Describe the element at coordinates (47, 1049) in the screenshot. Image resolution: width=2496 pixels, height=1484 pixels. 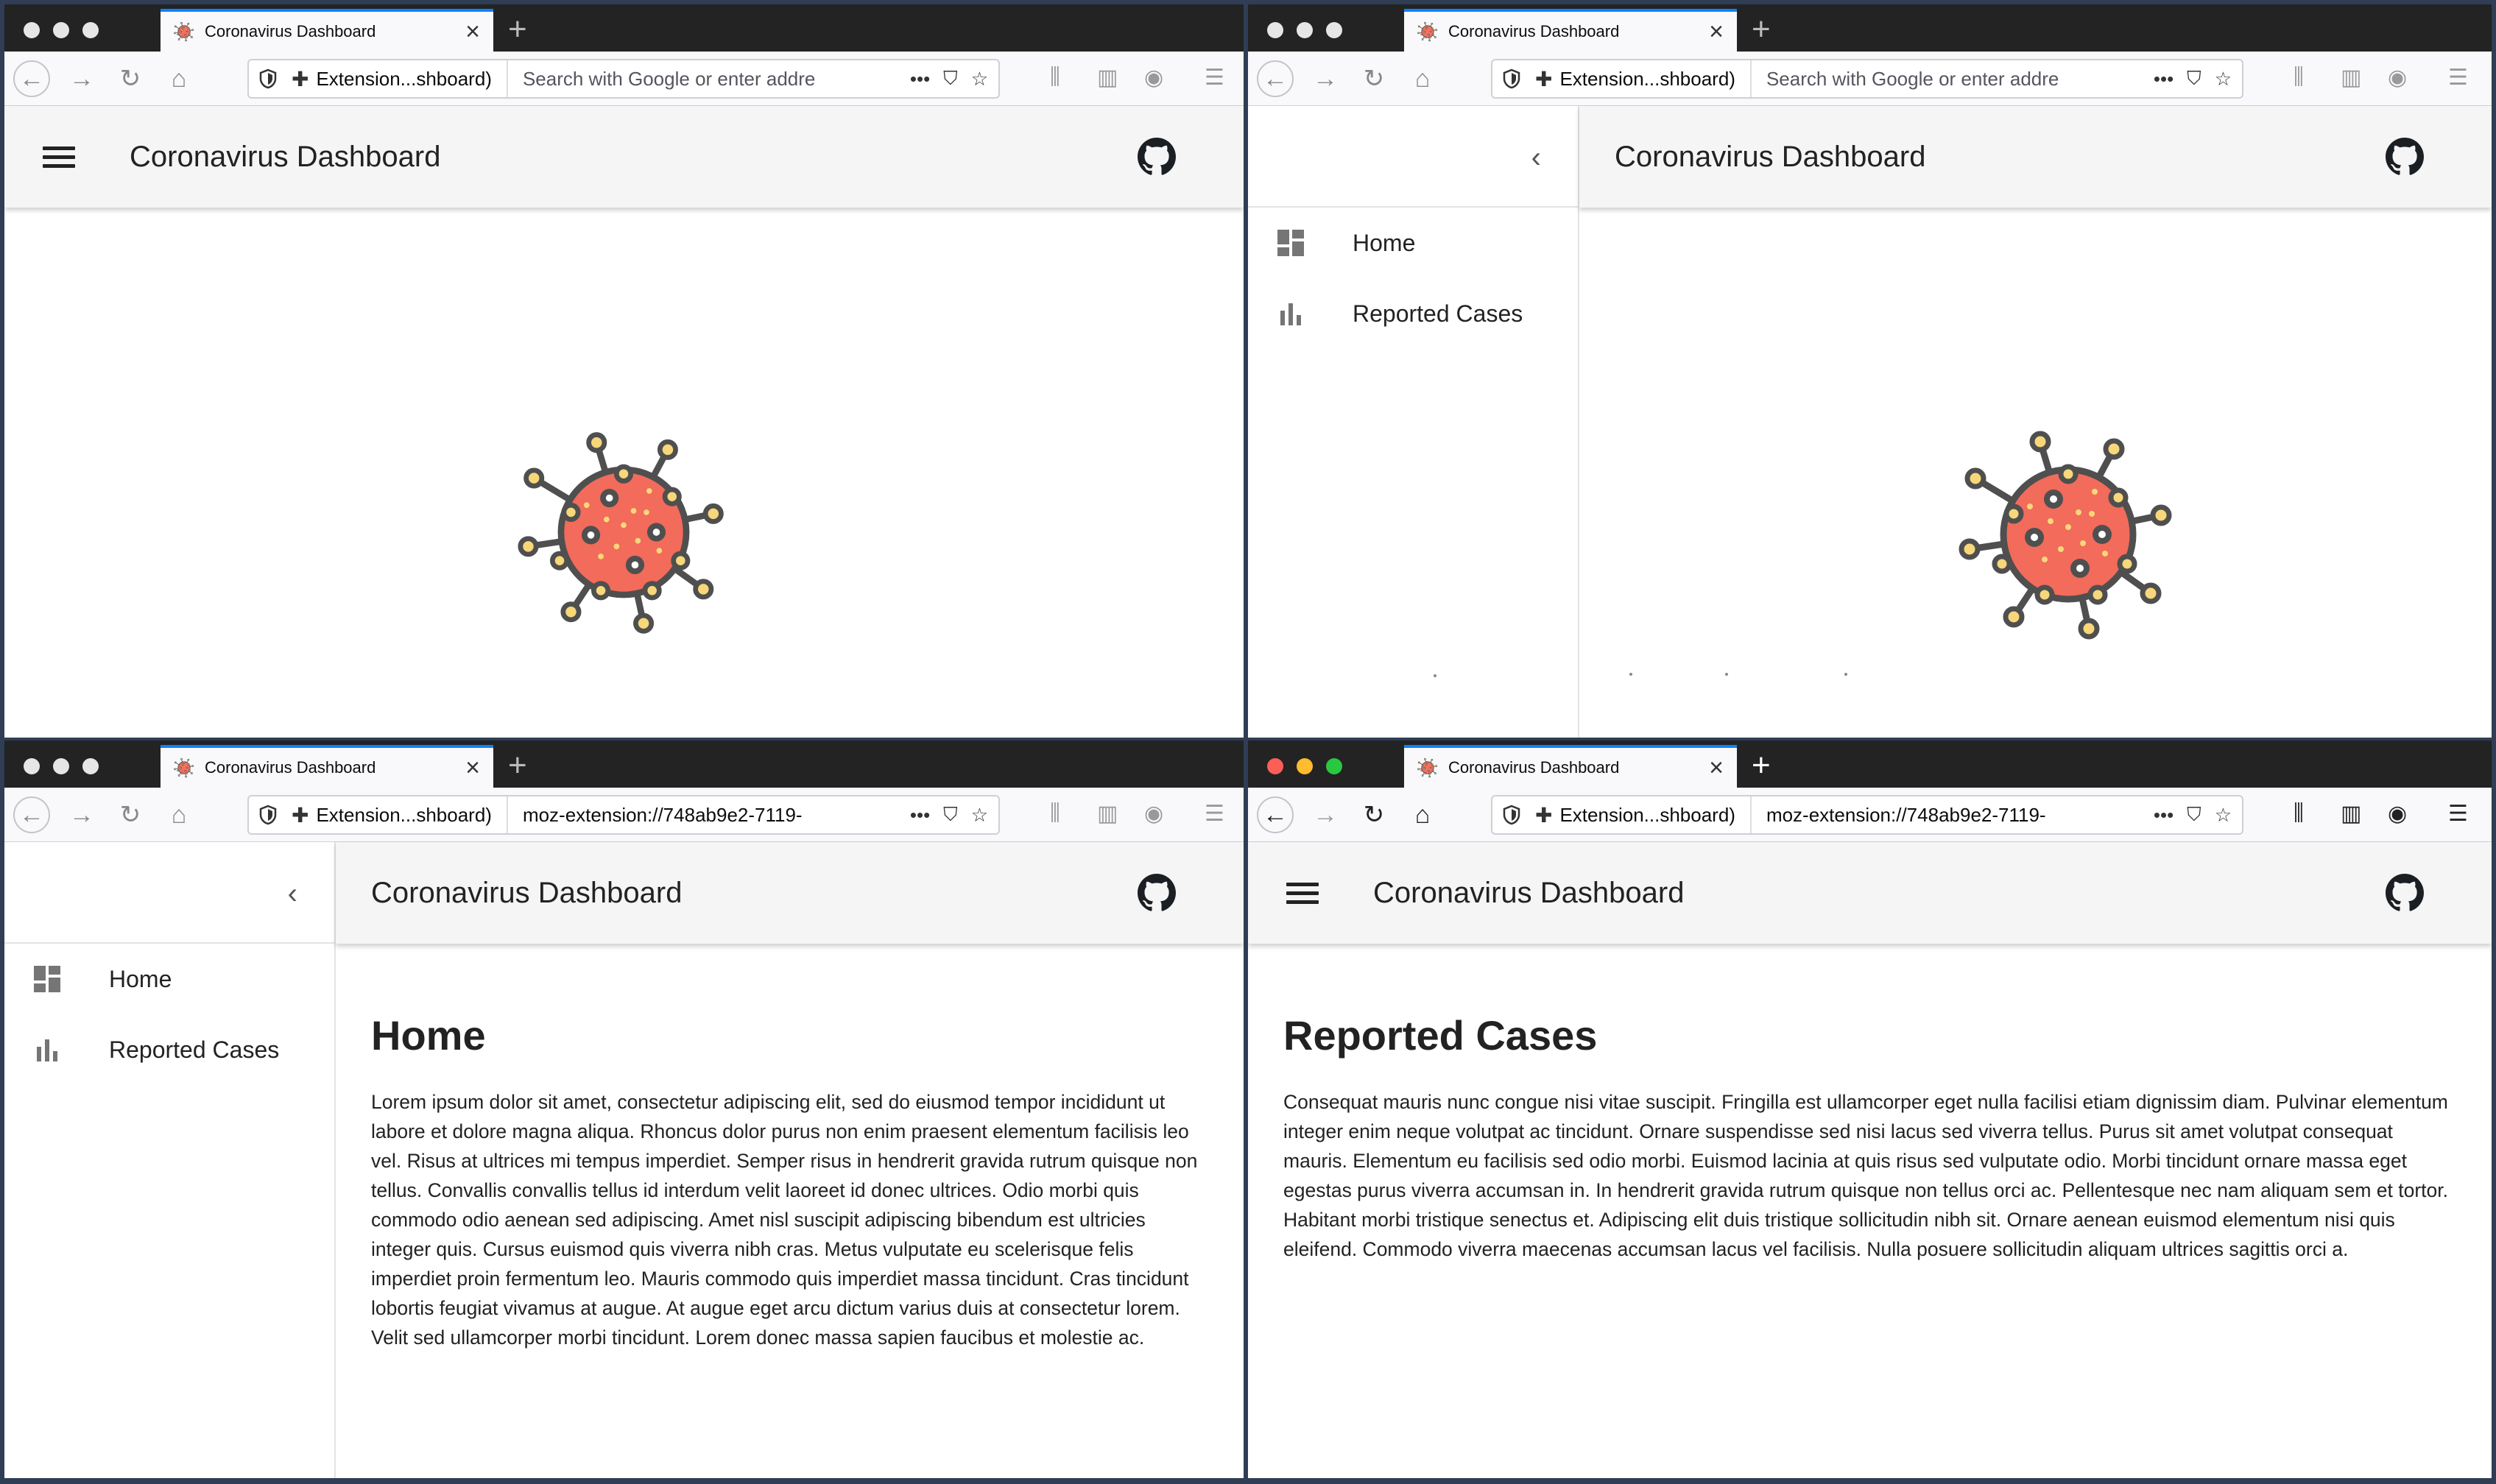
I see `bar-chart-icon` at that location.